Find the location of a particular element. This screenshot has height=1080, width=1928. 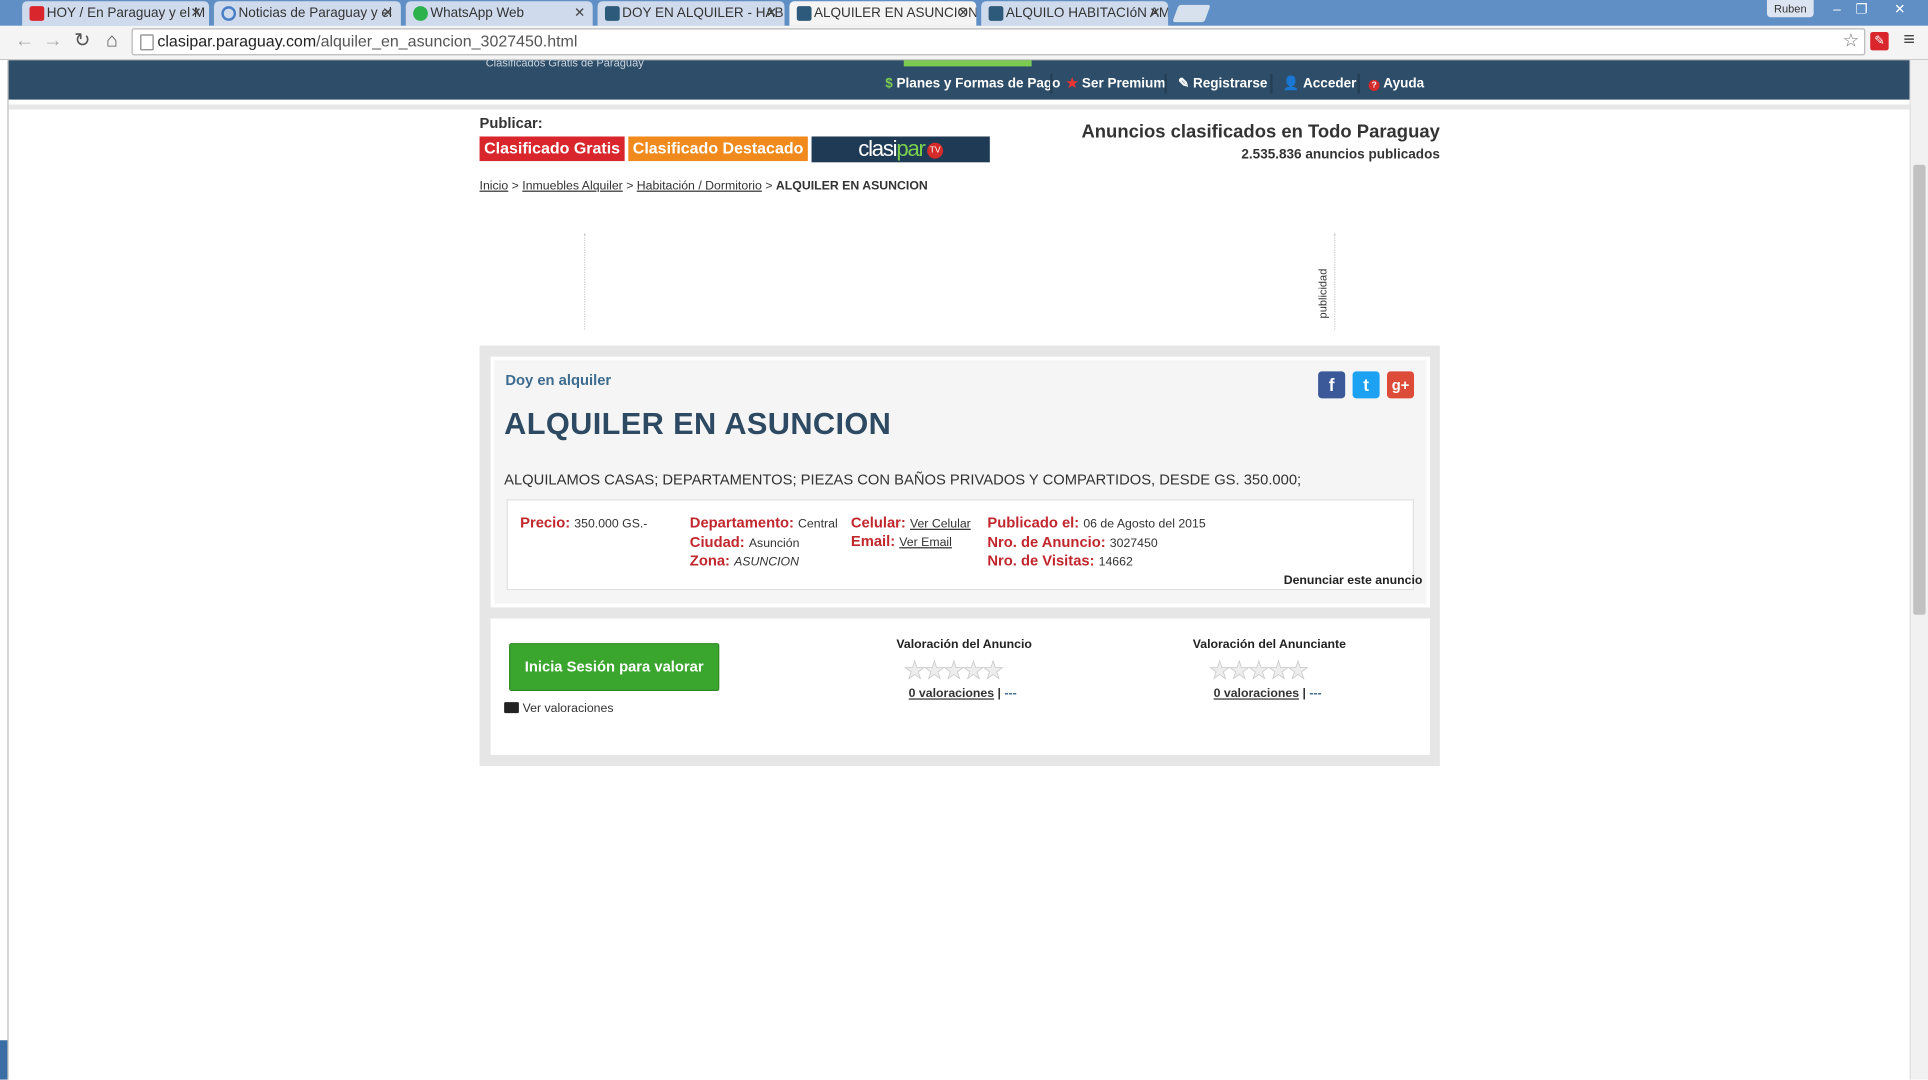

twitter-icon: t is located at coordinates (1366, 385).